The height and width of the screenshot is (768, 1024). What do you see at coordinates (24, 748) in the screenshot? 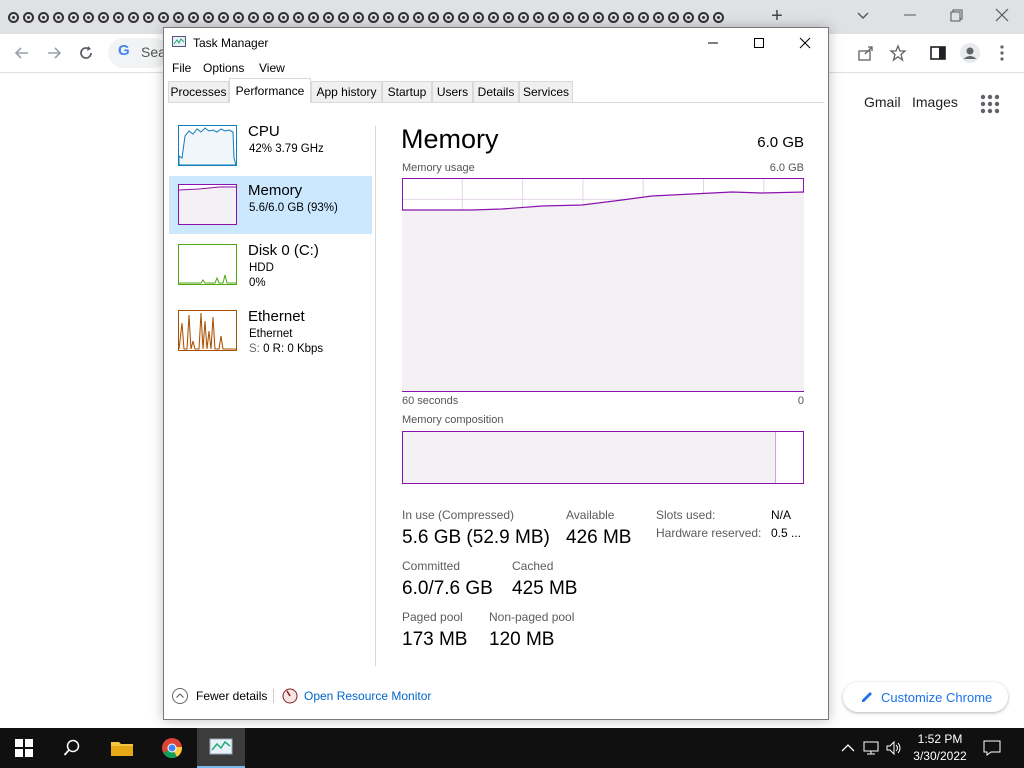
I see `start-button` at bounding box center [24, 748].